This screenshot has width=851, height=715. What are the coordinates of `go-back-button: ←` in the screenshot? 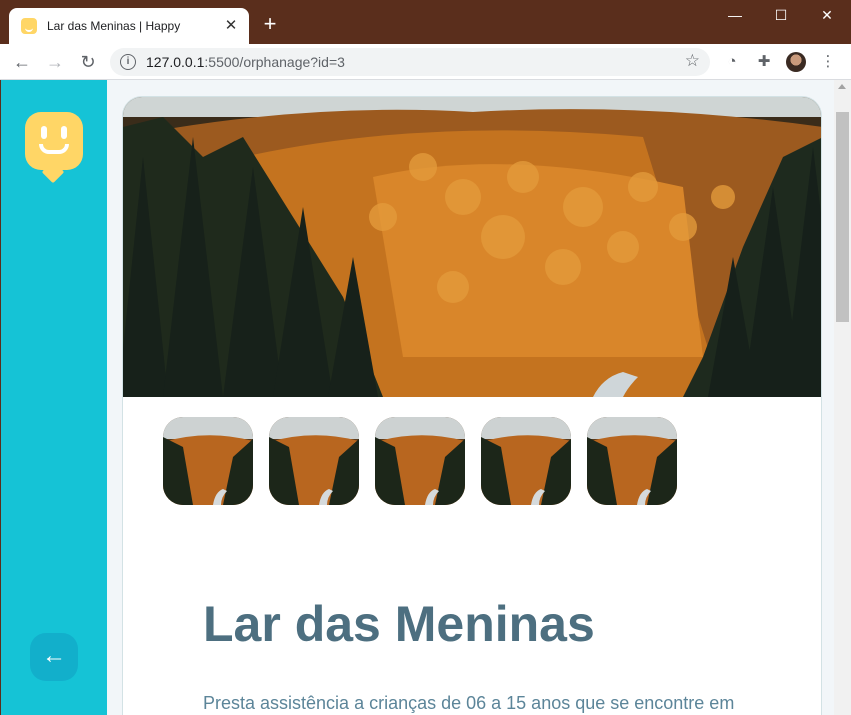 It's located at (54, 657).